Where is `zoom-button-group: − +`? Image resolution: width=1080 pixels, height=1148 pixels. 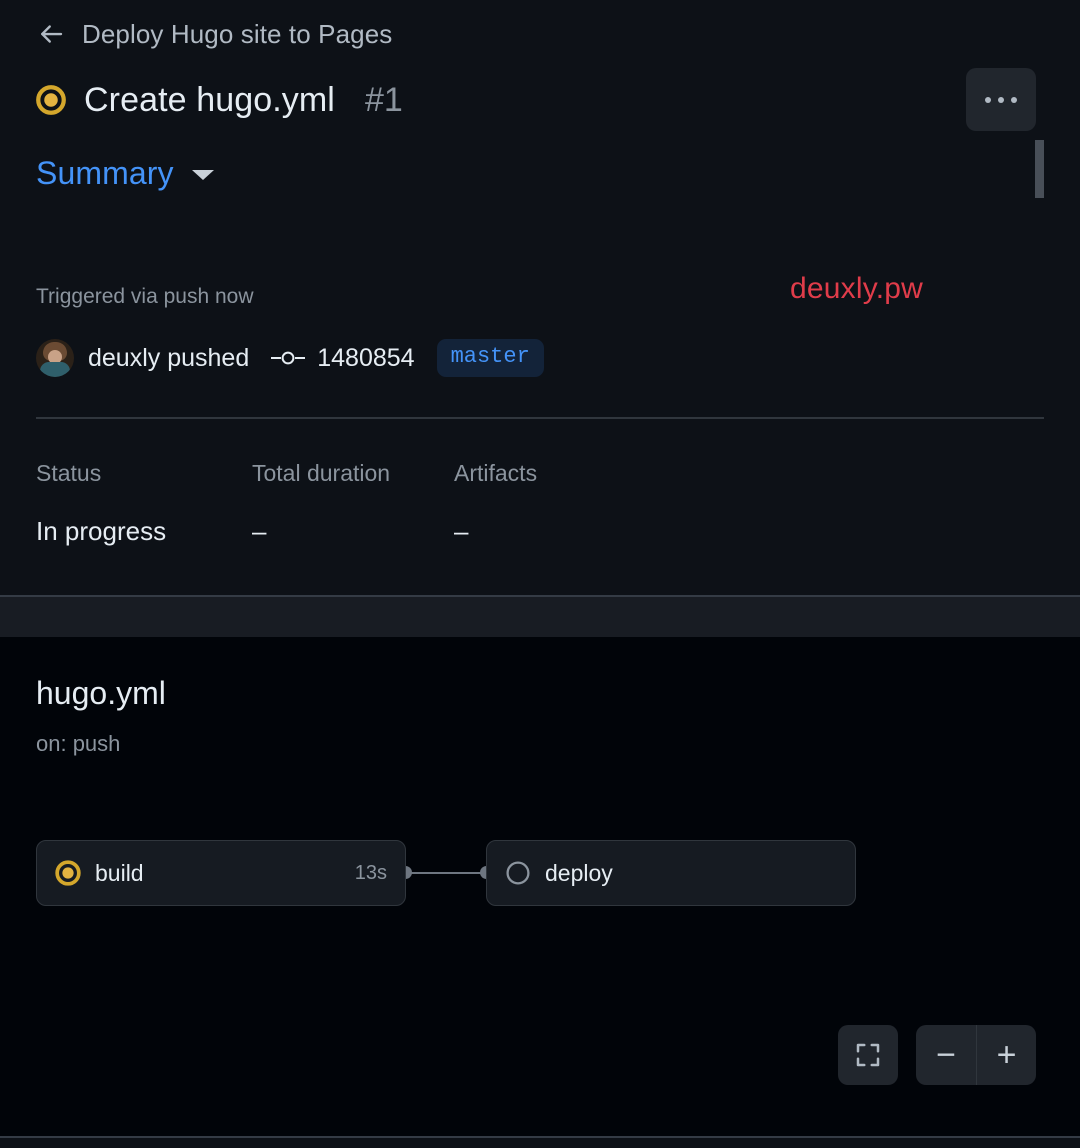 zoom-button-group: − + is located at coordinates (976, 1055).